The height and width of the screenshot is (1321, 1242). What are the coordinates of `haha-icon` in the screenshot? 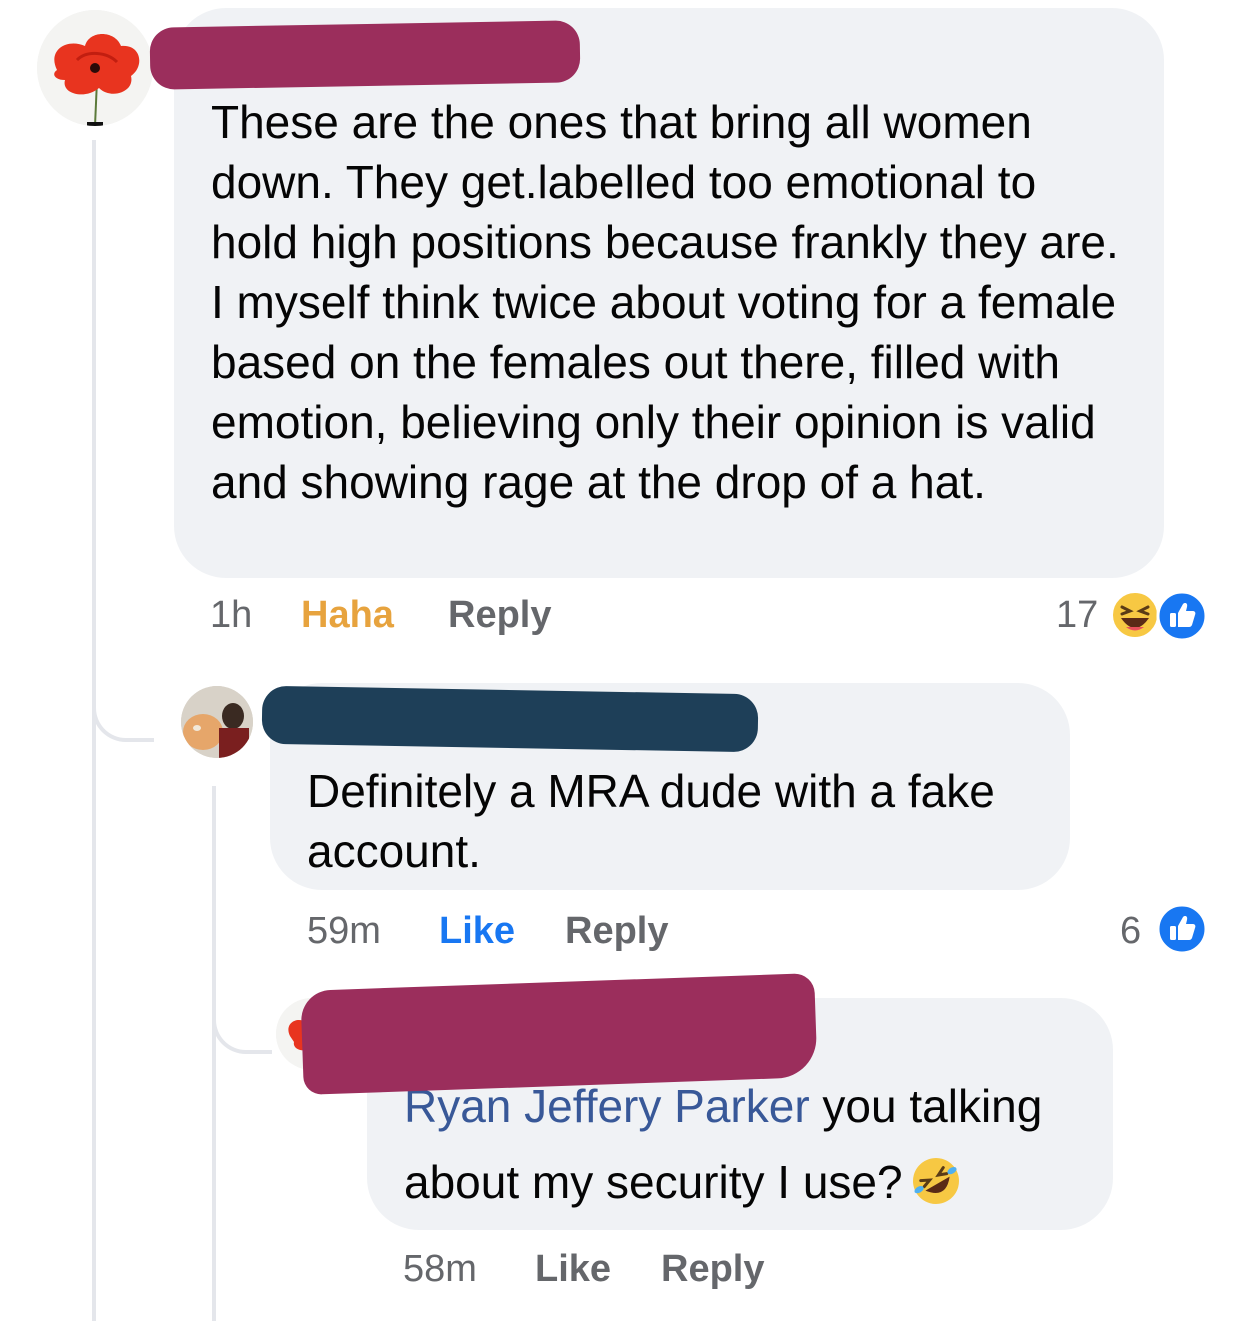 It's located at (1135, 615).